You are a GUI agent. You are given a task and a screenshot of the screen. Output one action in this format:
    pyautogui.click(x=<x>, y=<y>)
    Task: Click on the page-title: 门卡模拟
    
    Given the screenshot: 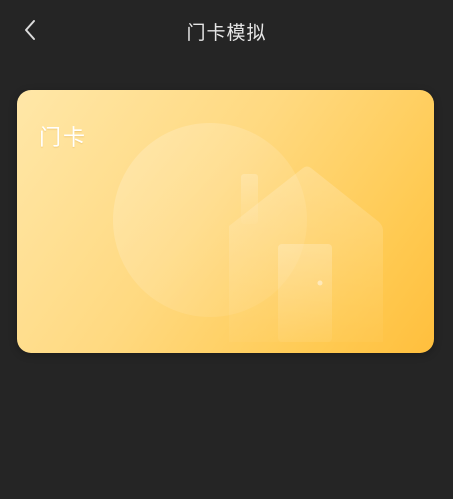 What is the action you would take?
    pyautogui.click(x=226, y=33)
    